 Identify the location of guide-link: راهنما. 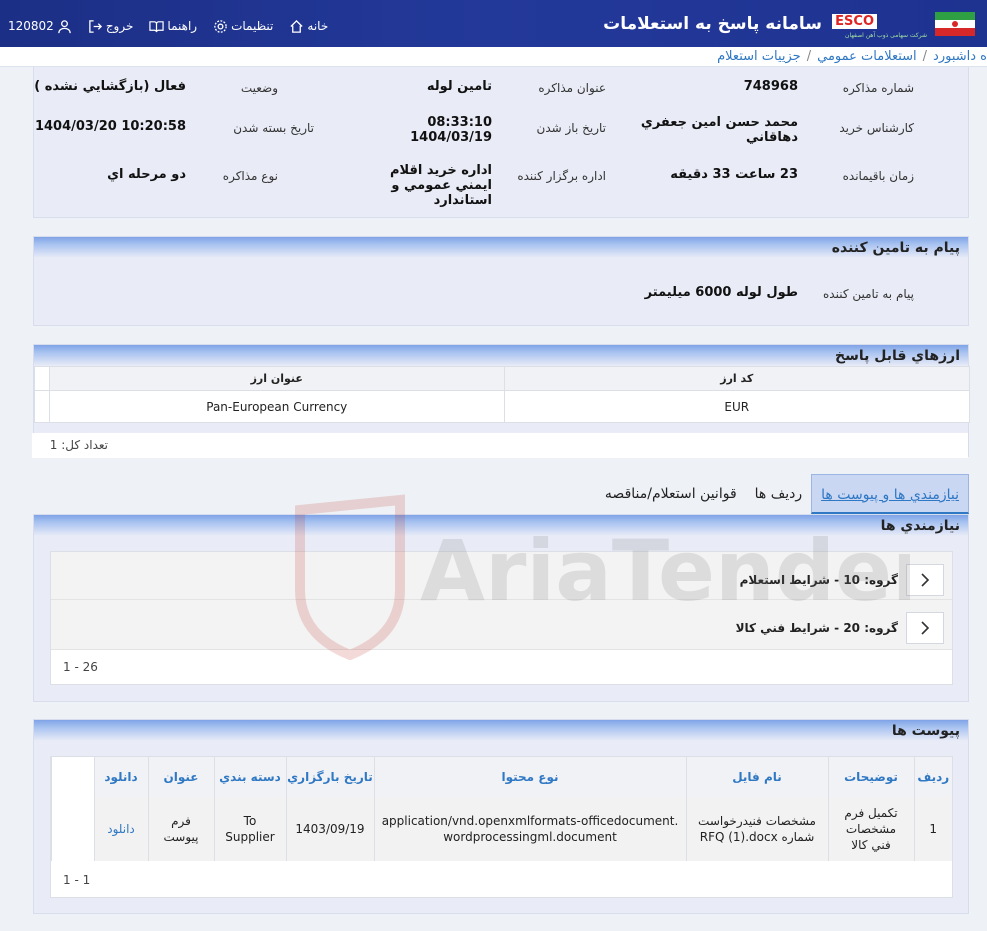
(173, 26).